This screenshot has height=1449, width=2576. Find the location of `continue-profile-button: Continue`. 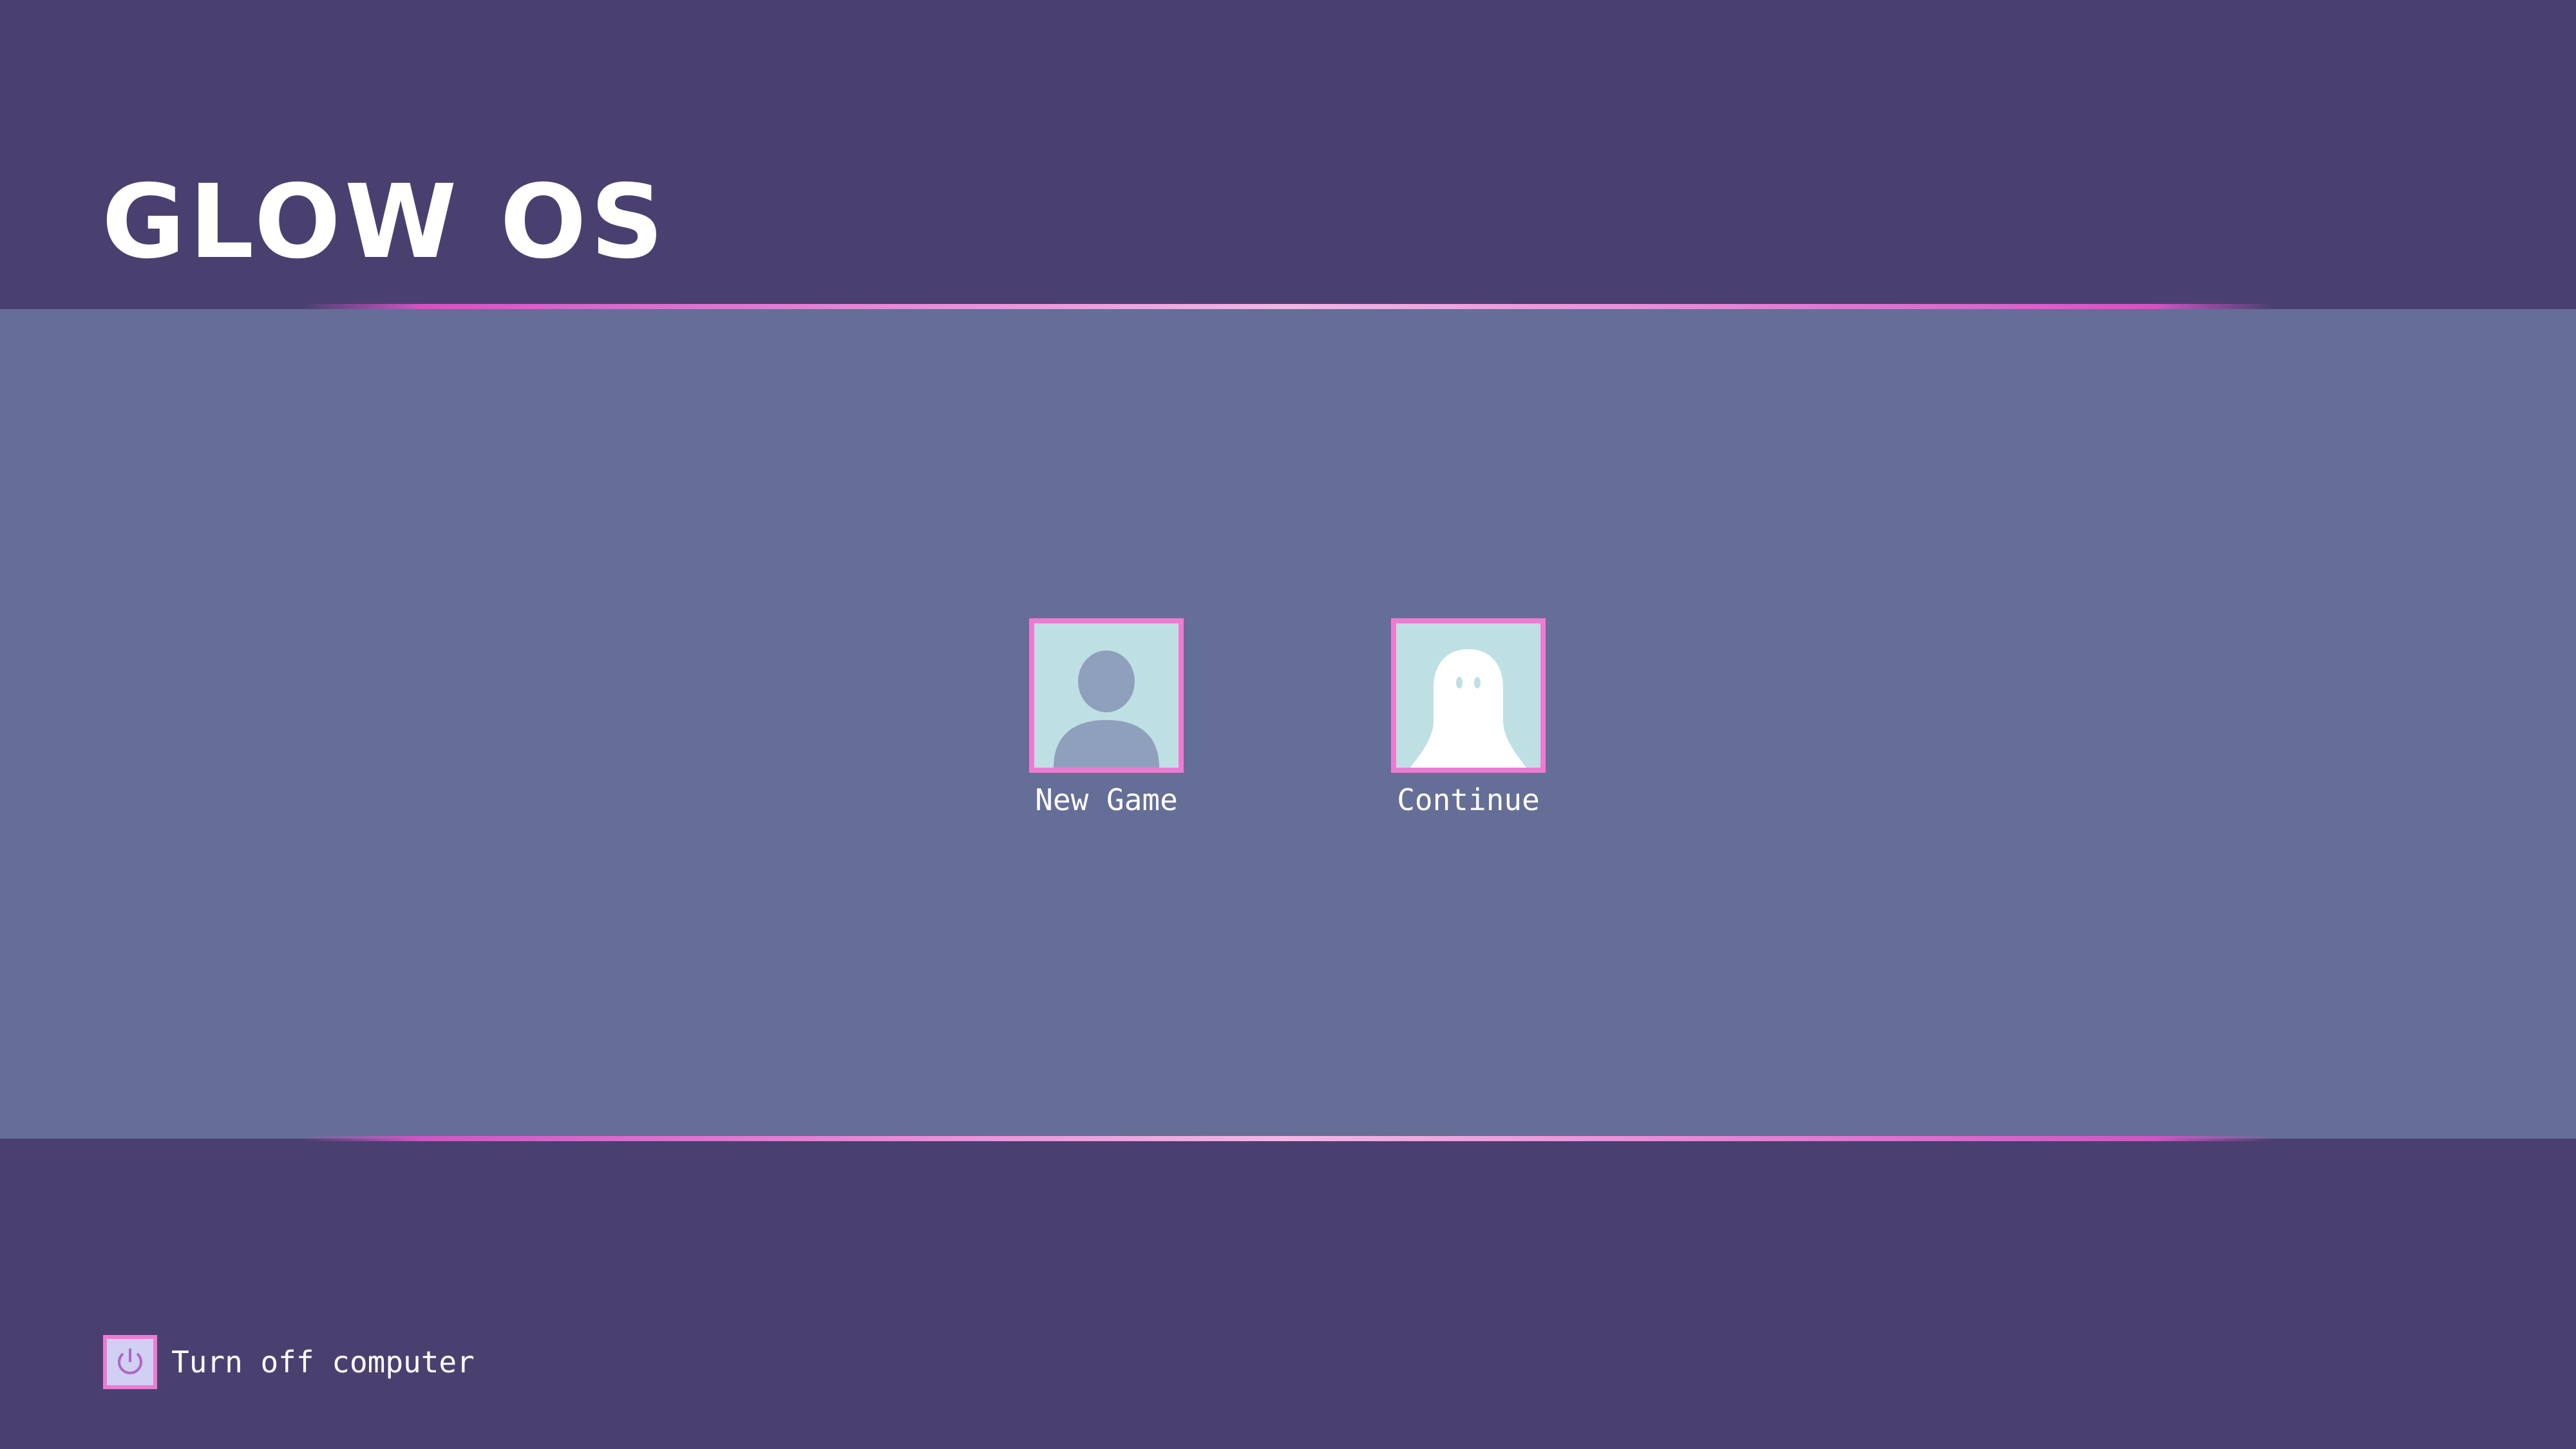

continue-profile-button: Continue is located at coordinates (1468, 718).